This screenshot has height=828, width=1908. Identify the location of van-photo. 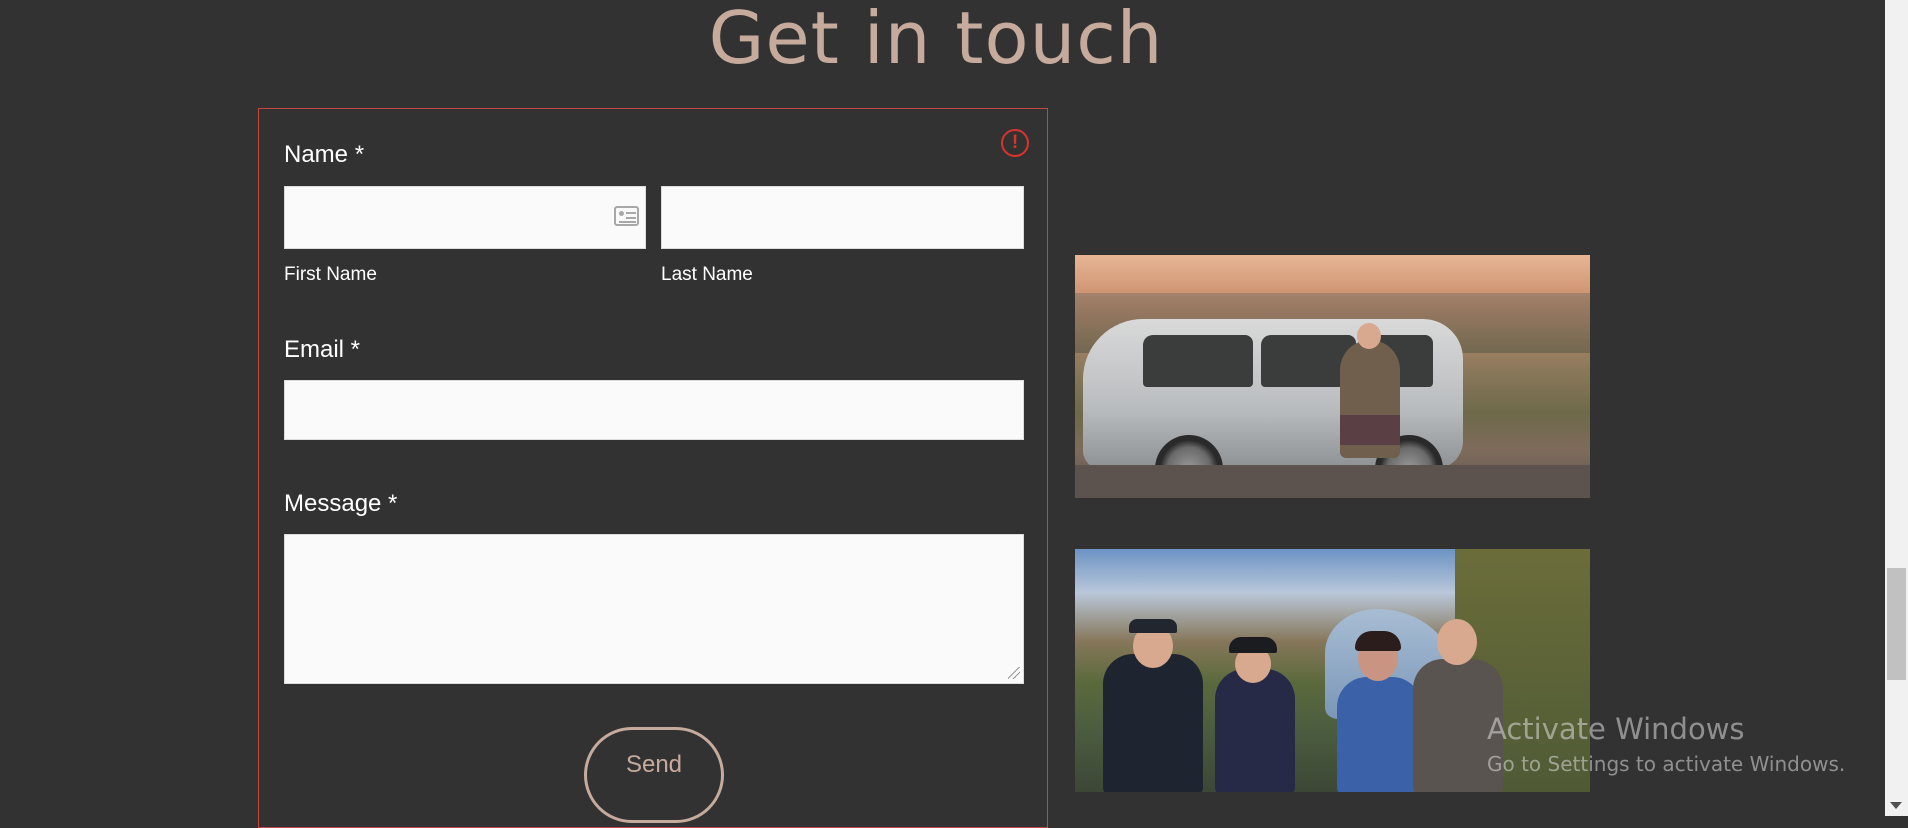
(1332, 376).